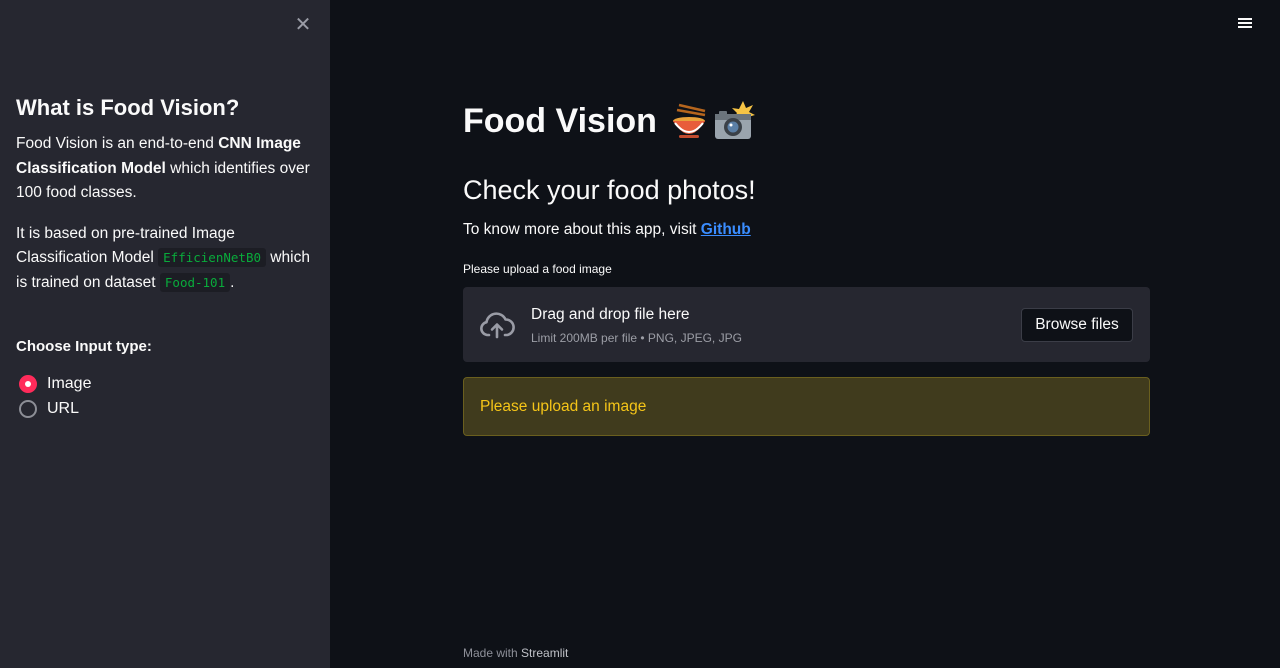 The height and width of the screenshot is (668, 1280). Describe the element at coordinates (166, 383) in the screenshot. I see `radio-option-image: Image` at that location.